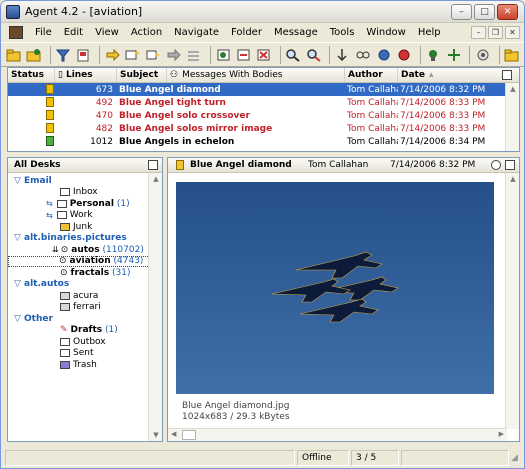 The width and height of the screenshot is (525, 469). Describe the element at coordinates (510, 165) in the screenshot. I see `viewer-maximize-button` at that location.